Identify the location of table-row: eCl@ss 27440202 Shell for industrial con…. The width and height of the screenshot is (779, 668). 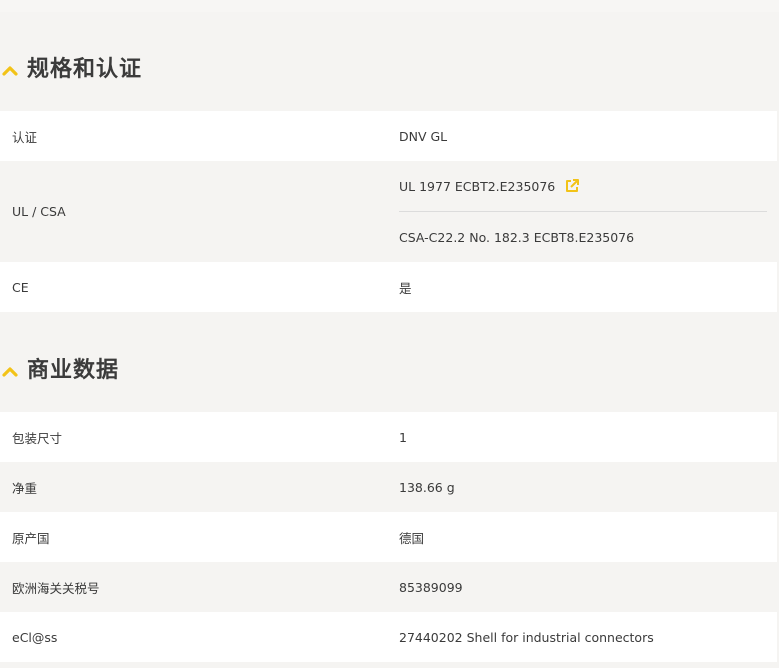
(388, 637).